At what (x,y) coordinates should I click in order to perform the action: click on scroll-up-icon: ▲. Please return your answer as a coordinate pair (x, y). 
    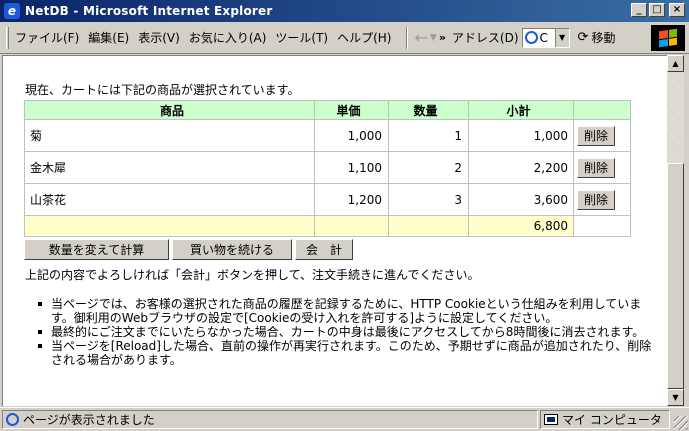
    Looking at the image, I should click on (675, 63).